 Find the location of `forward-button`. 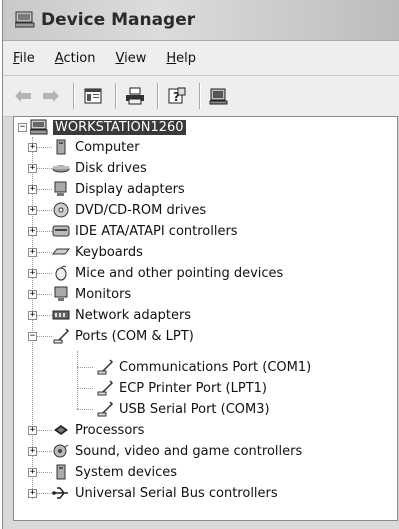

forward-button is located at coordinates (51, 96).